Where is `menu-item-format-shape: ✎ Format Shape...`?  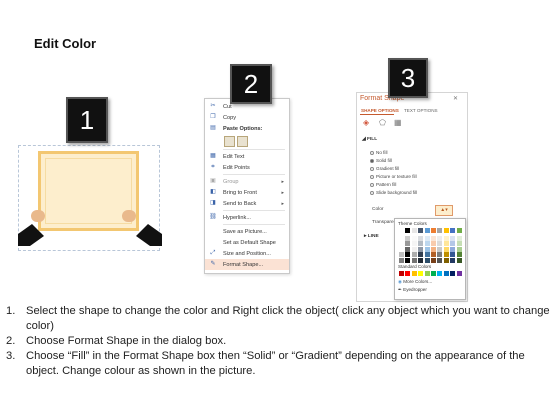
menu-item-format-shape: ✎ Format Shape... is located at coordinates (247, 264).